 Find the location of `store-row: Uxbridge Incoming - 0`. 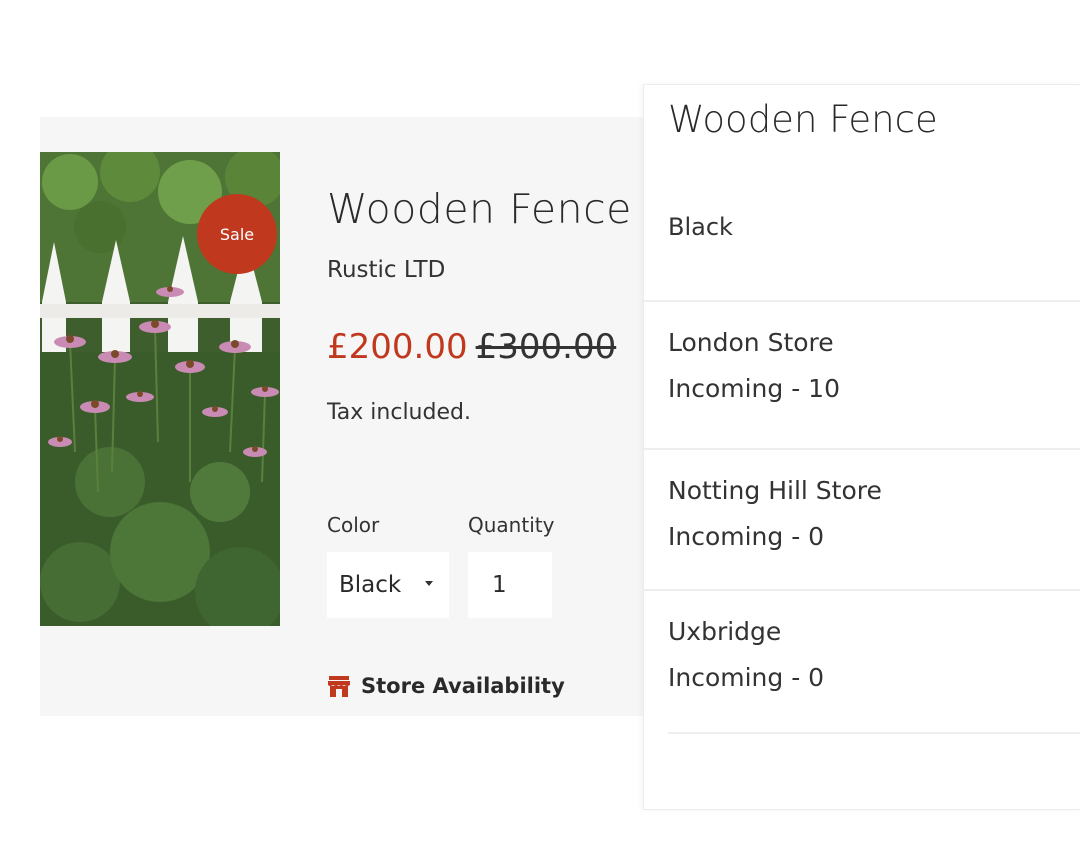

store-row: Uxbridge Incoming - 0 is located at coordinates (862, 662).